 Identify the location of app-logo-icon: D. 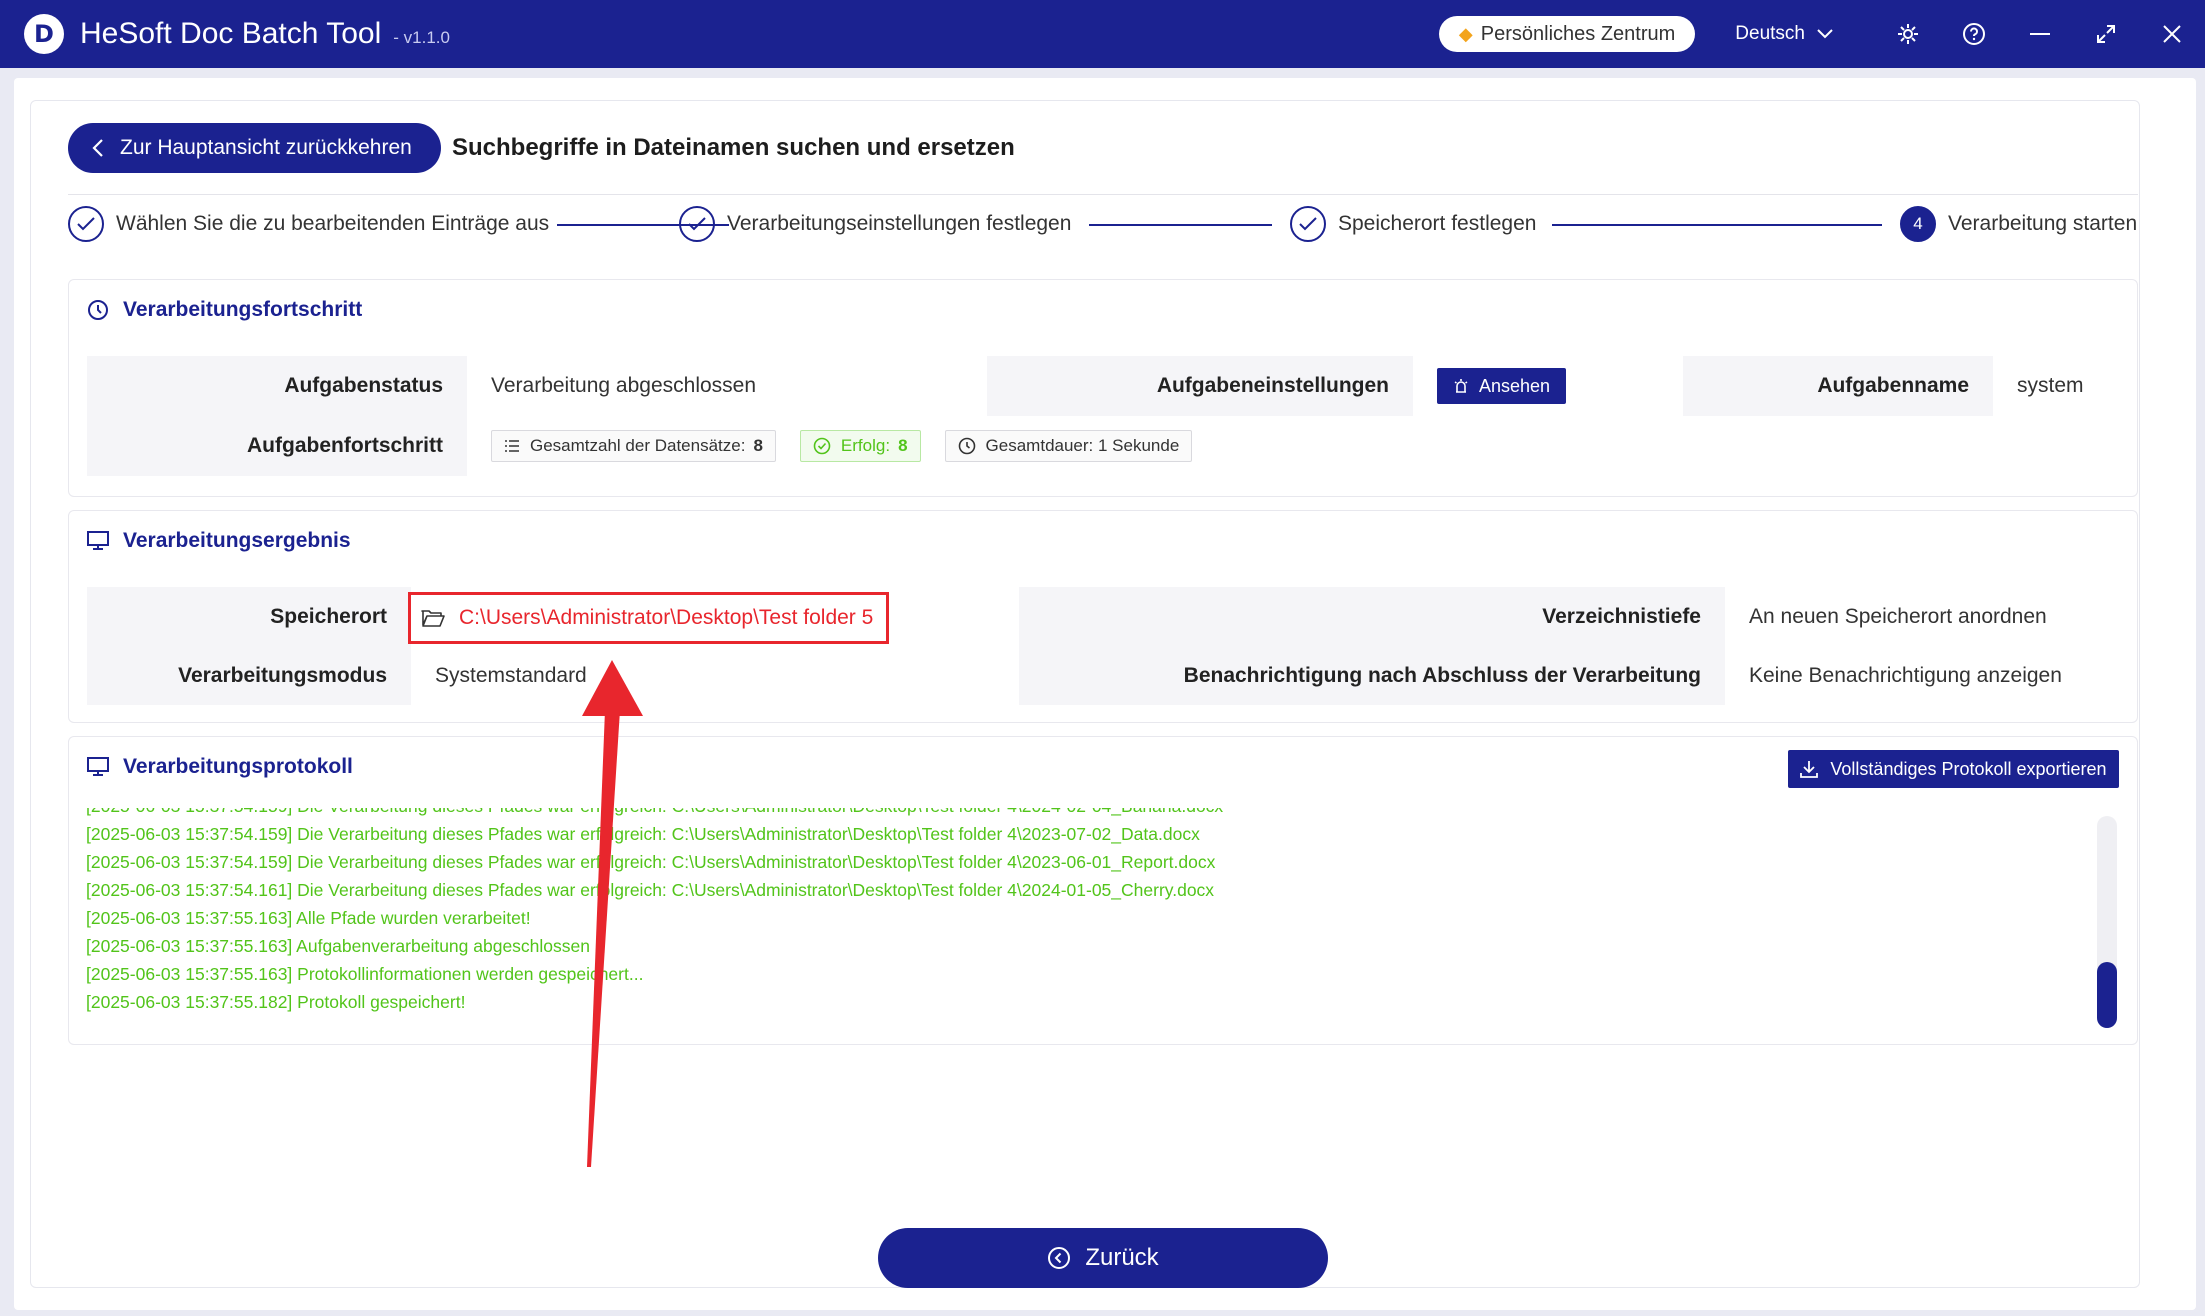
(44, 34).